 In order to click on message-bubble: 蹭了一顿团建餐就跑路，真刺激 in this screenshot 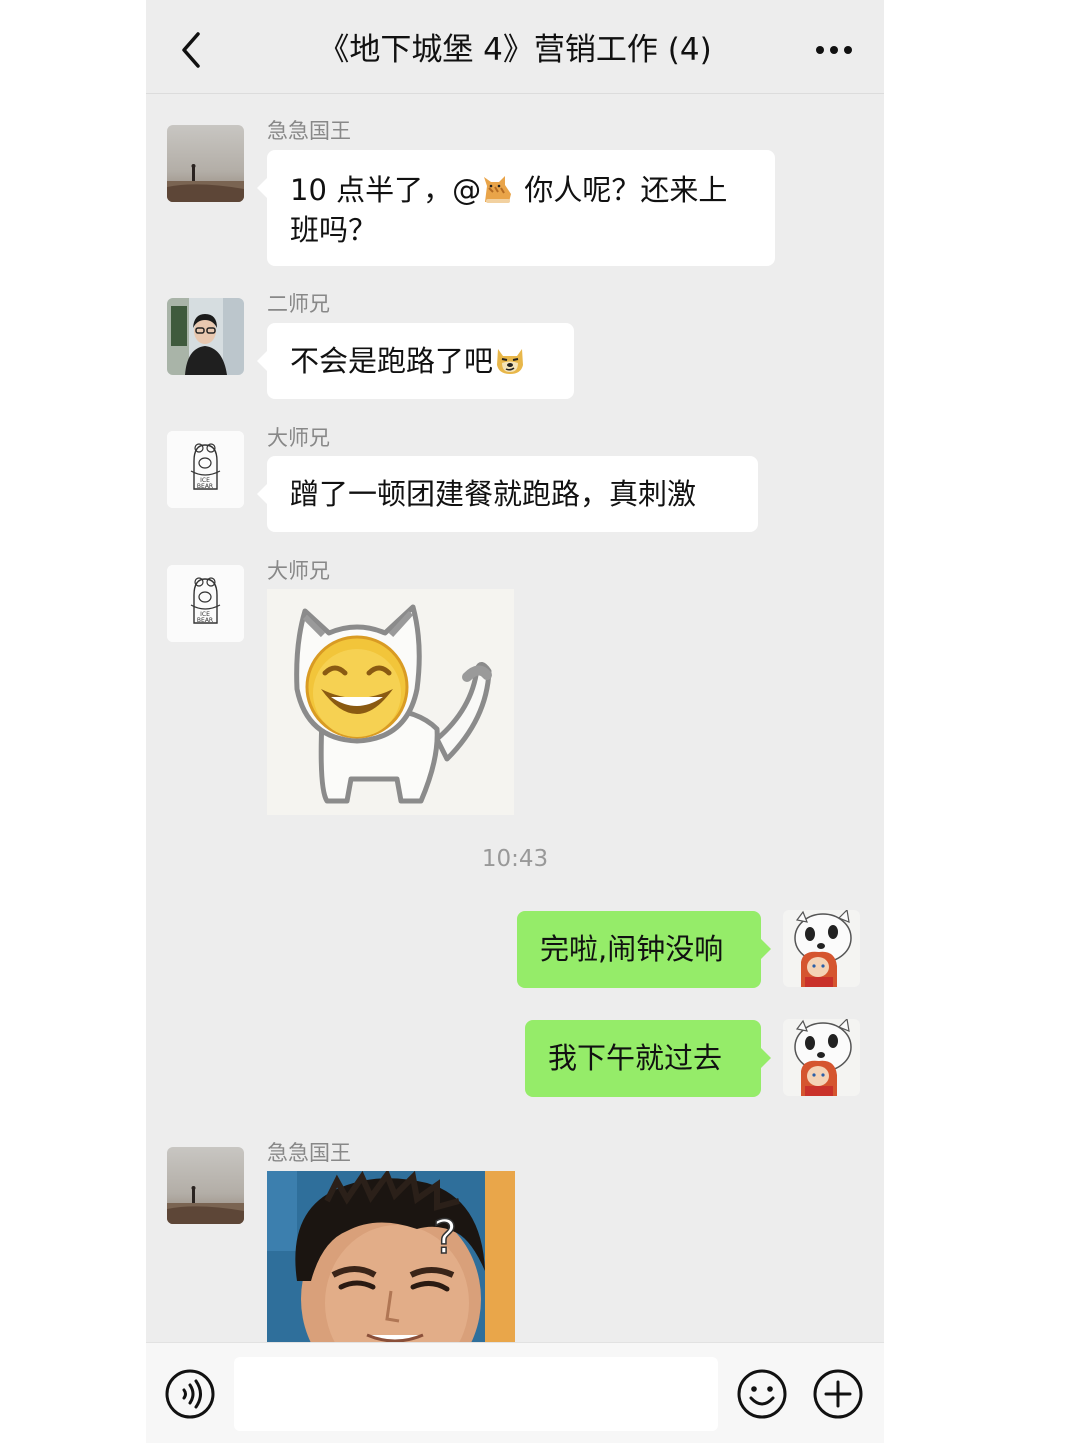, I will do `click(507, 494)`.